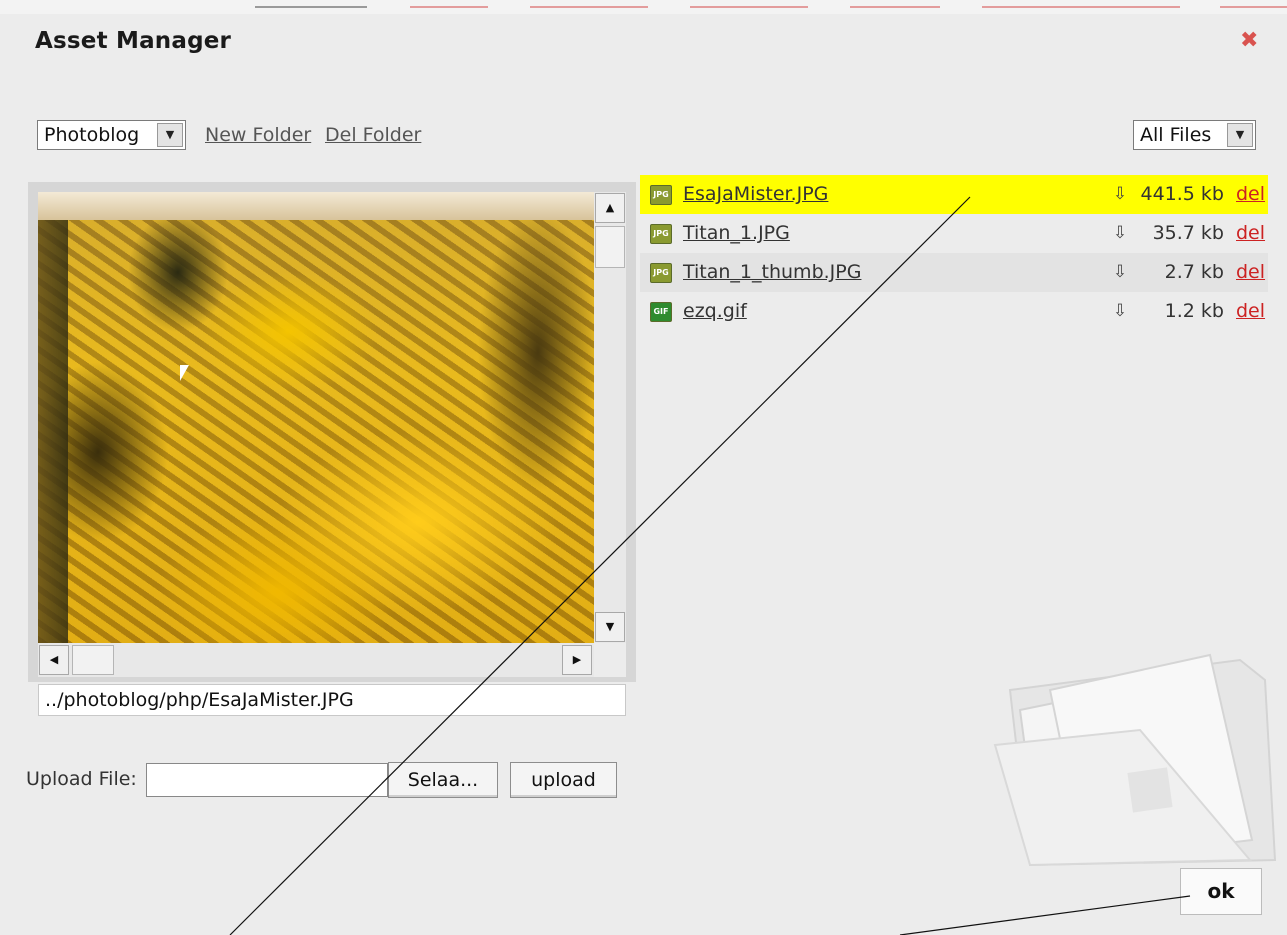  I want to click on horizontal-scrollbar, so click(316, 660).